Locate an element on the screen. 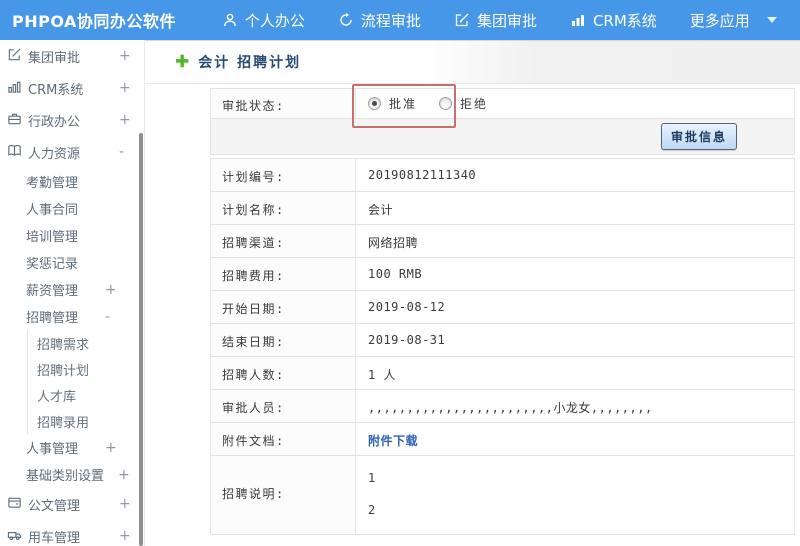  approvers-value: ,,,,,,,,,,,,,,,,,,,,,,,,小龙女,,,,,,,, is located at coordinates (510, 408).